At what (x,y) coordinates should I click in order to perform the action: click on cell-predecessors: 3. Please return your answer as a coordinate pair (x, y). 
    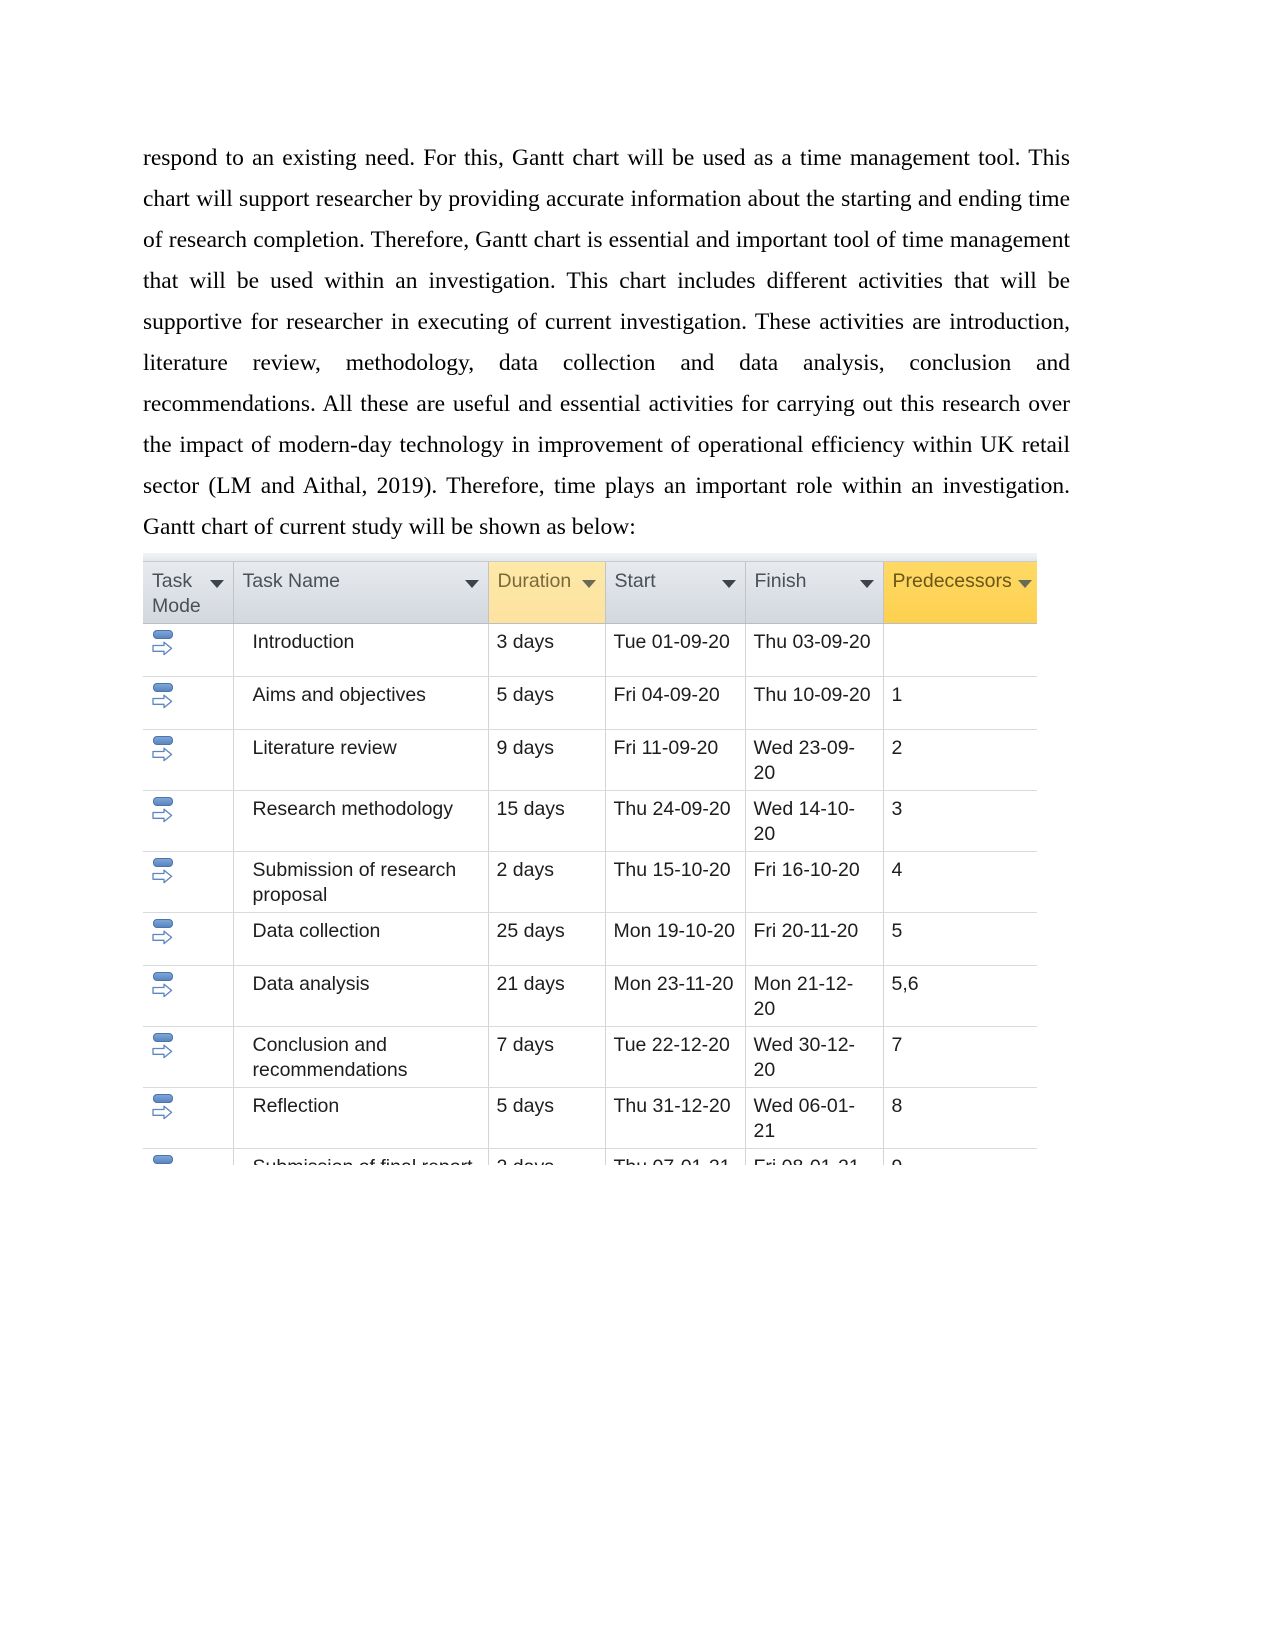
    Looking at the image, I should click on (960, 821).